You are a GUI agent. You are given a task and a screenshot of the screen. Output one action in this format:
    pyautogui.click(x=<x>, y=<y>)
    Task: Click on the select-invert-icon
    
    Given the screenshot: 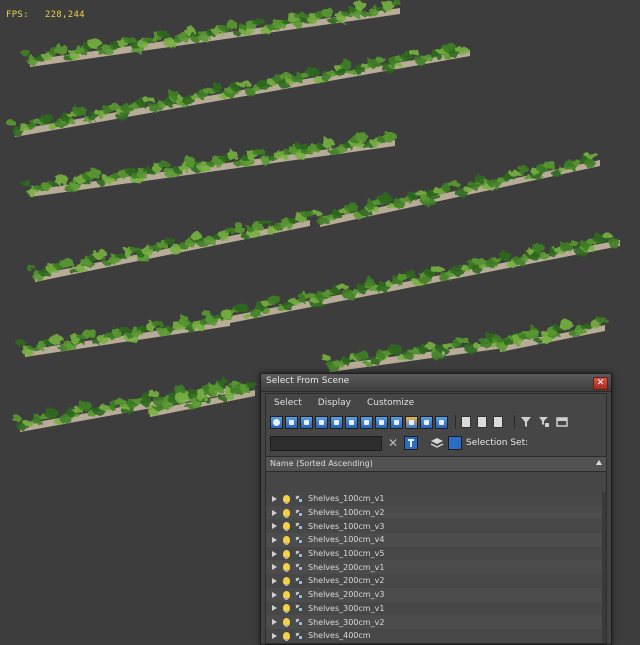 What is the action you would take?
    pyautogui.click(x=498, y=422)
    